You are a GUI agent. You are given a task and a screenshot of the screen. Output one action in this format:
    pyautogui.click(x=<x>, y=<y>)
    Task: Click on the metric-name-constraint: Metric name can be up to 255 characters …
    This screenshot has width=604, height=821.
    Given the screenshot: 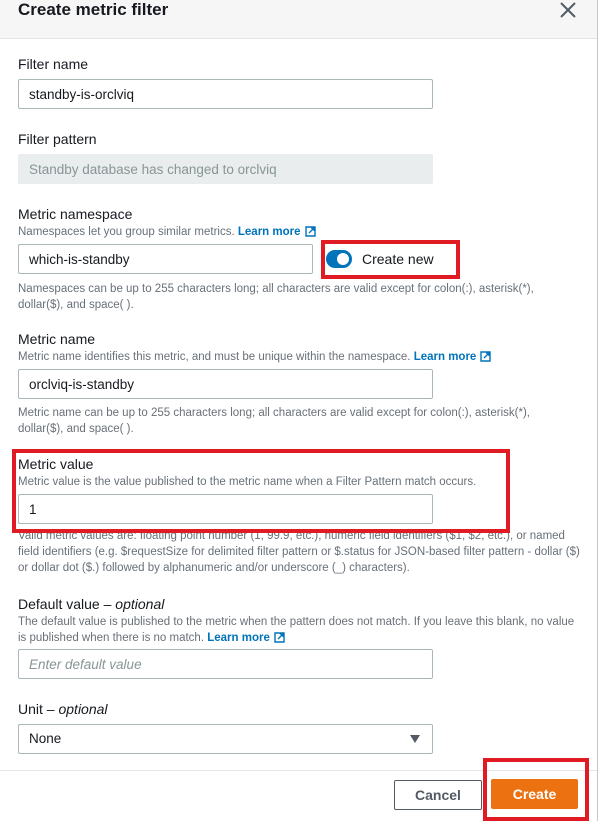 What is the action you would take?
    pyautogui.click(x=274, y=421)
    